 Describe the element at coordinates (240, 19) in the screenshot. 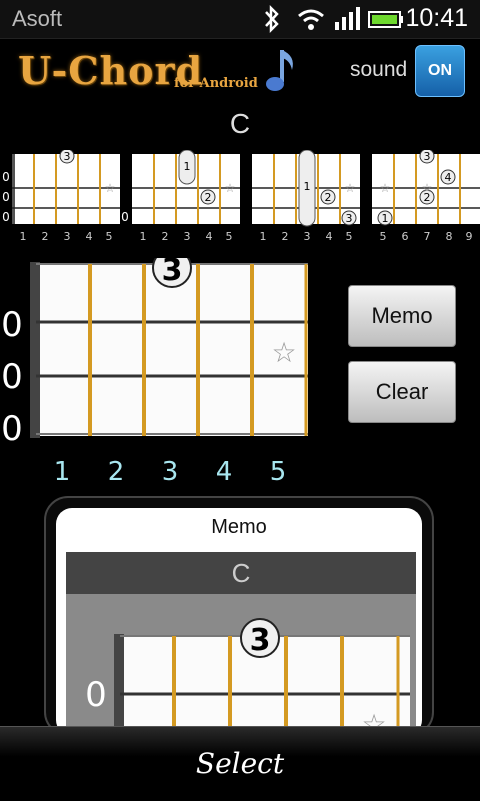

I see `status-bar: Asoft 10:41` at that location.